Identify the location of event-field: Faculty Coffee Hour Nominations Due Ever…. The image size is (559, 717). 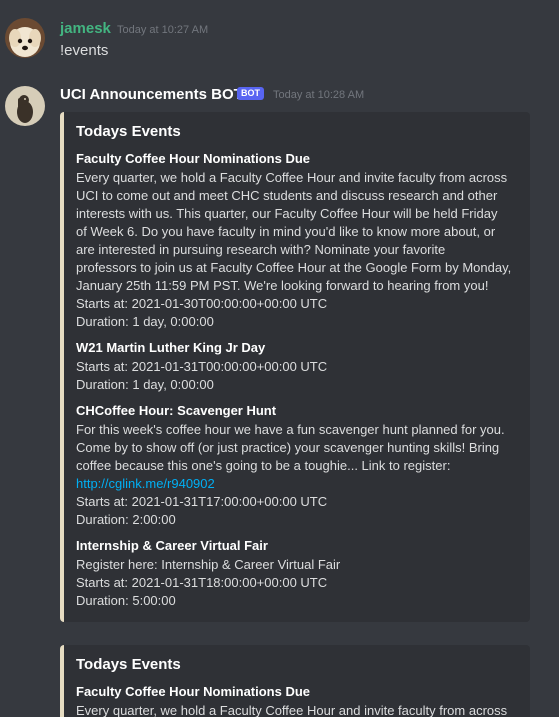
(297, 700).